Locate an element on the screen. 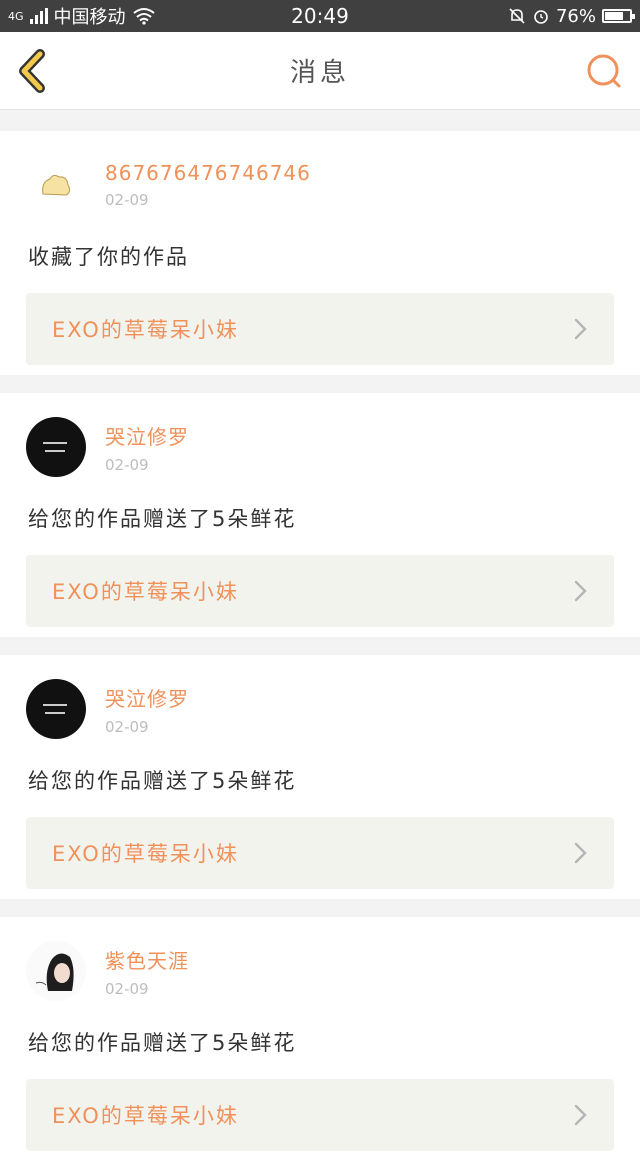  user-meta: 紫色天涯 02-09 is located at coordinates (147, 971).